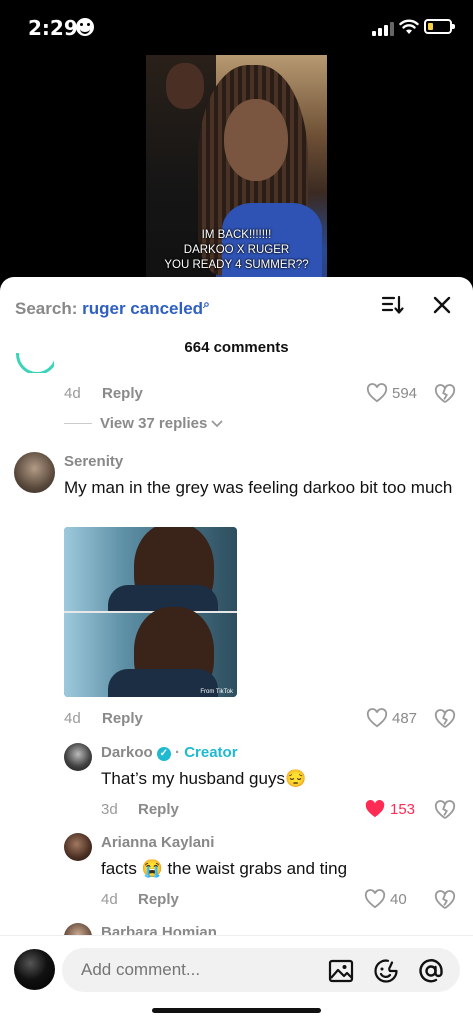  Describe the element at coordinates (217, 423) in the screenshot. I see `chevron-down-icon` at that location.